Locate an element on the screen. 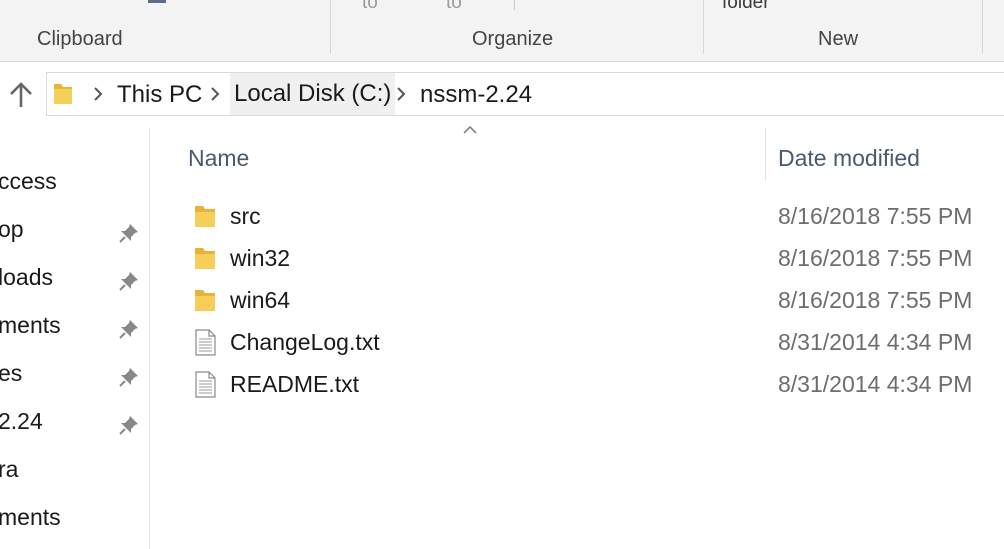  nav-item-documents-2: ments is located at coordinates (75, 520).